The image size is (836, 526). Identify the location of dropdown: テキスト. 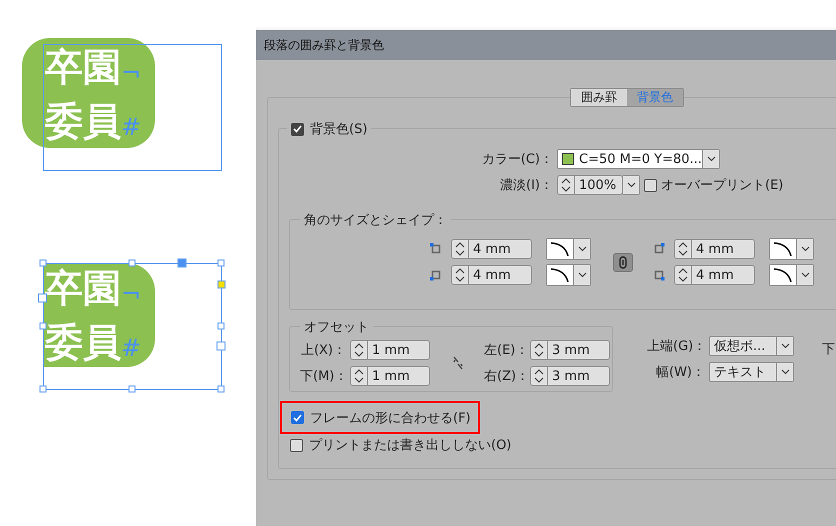
(751, 372).